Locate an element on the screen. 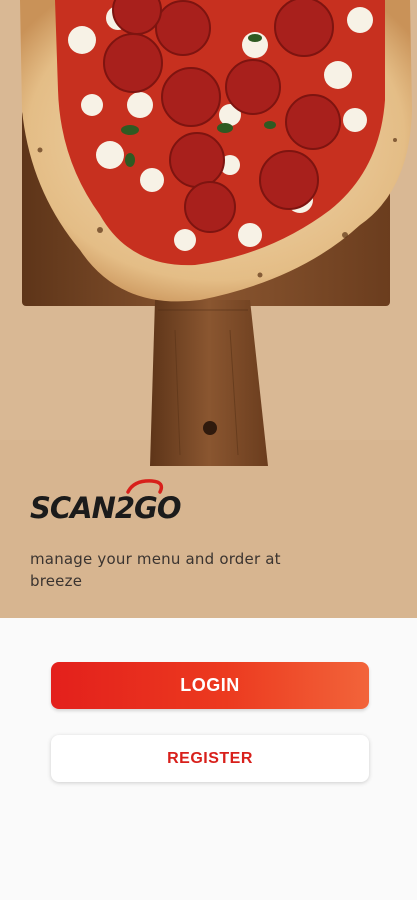 The width and height of the screenshot is (417, 900). tagline: manage your menu and order at breeze is located at coordinates (155, 570).